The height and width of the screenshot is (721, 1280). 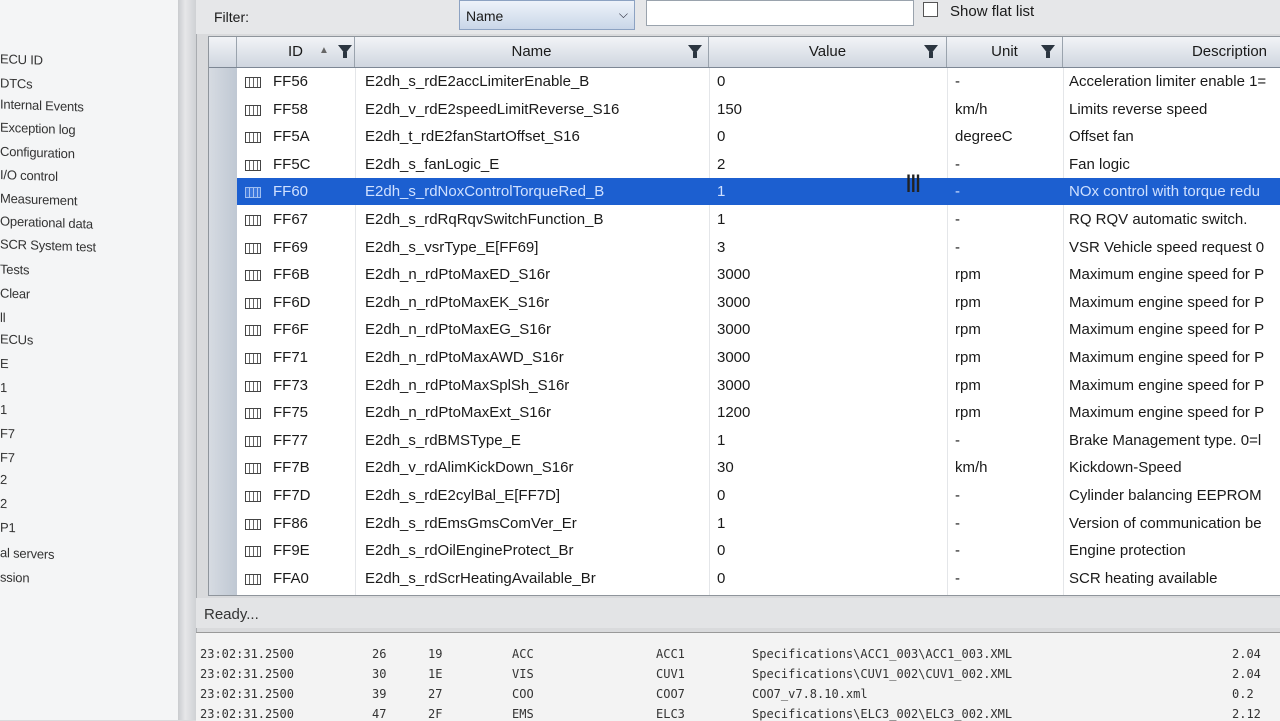 I want to click on log-field-ver: 2.12, so click(x=1246, y=714).